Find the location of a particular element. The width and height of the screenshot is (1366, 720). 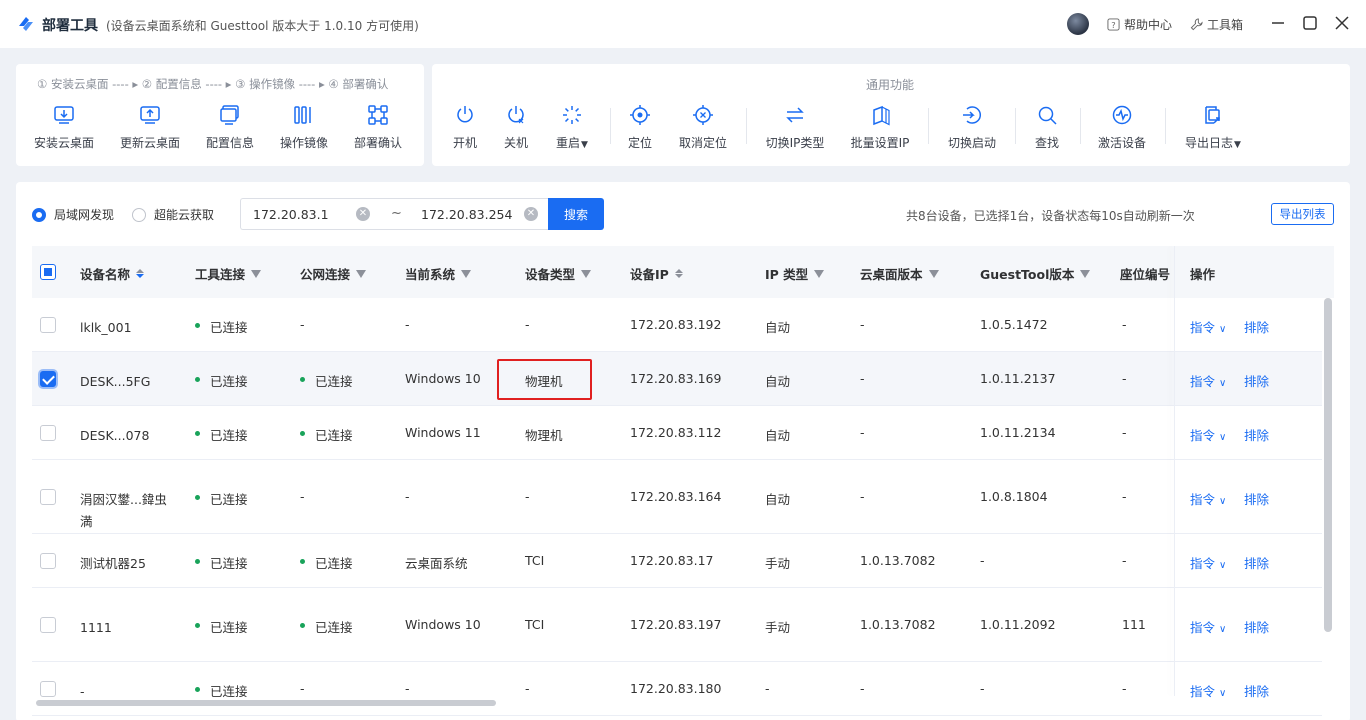

col-guesttool-version: GuestTool版本 is located at coordinates (1035, 273).